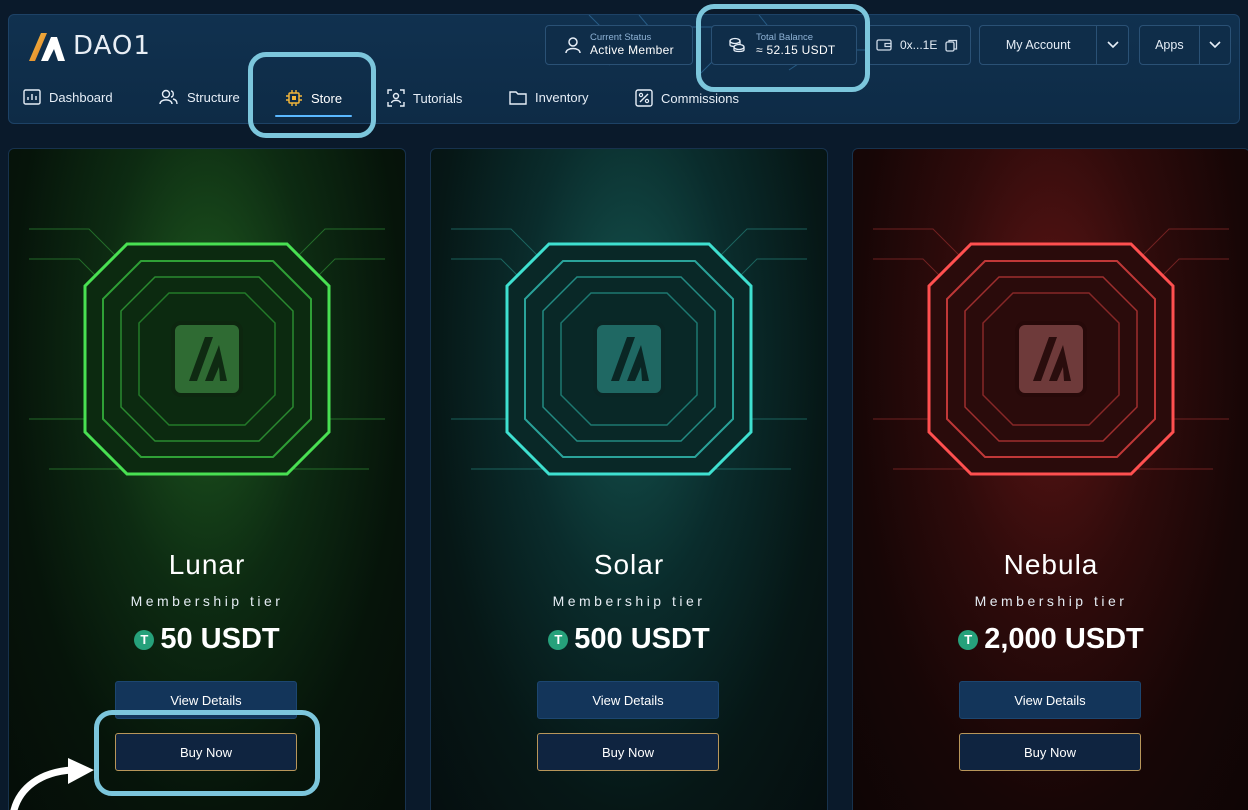 The width and height of the screenshot is (1248, 810). I want to click on status-label: Current Status, so click(621, 37).